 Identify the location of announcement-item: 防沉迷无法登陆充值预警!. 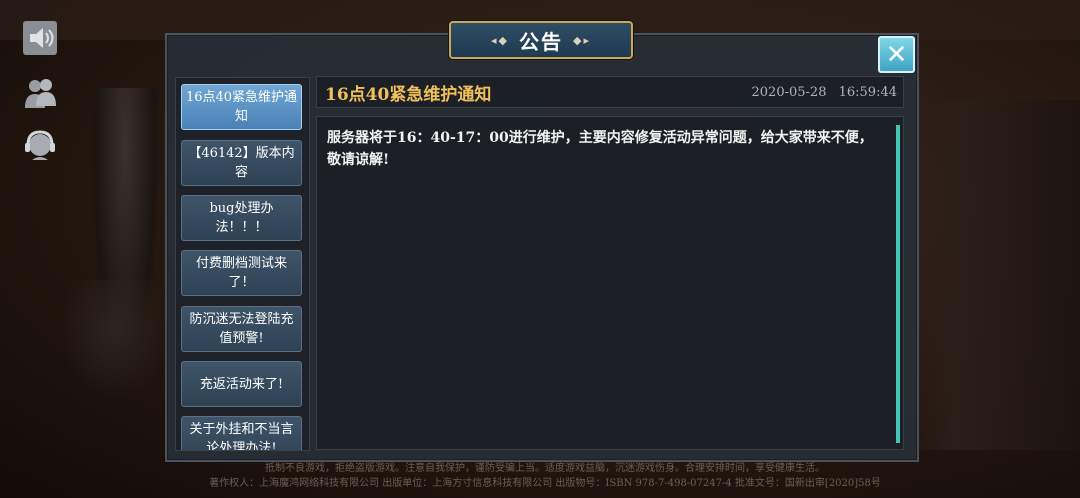
(241, 329).